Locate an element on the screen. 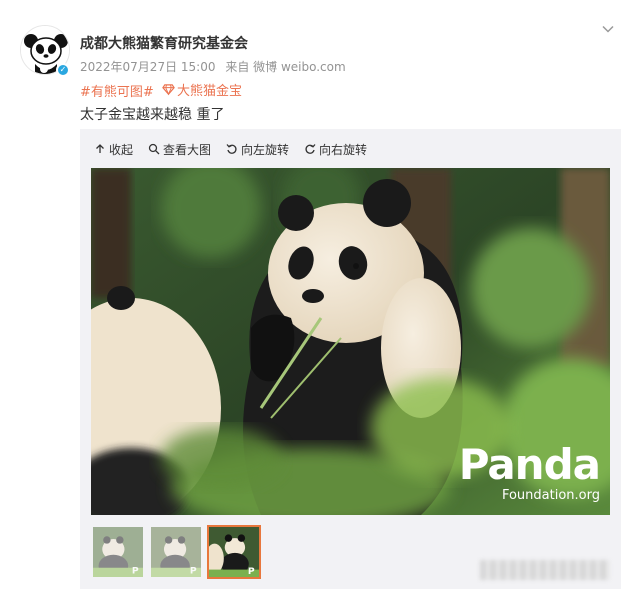  image-toolbar: 收起 查看大图 向左旋转 向右旋转 is located at coordinates (350, 149).